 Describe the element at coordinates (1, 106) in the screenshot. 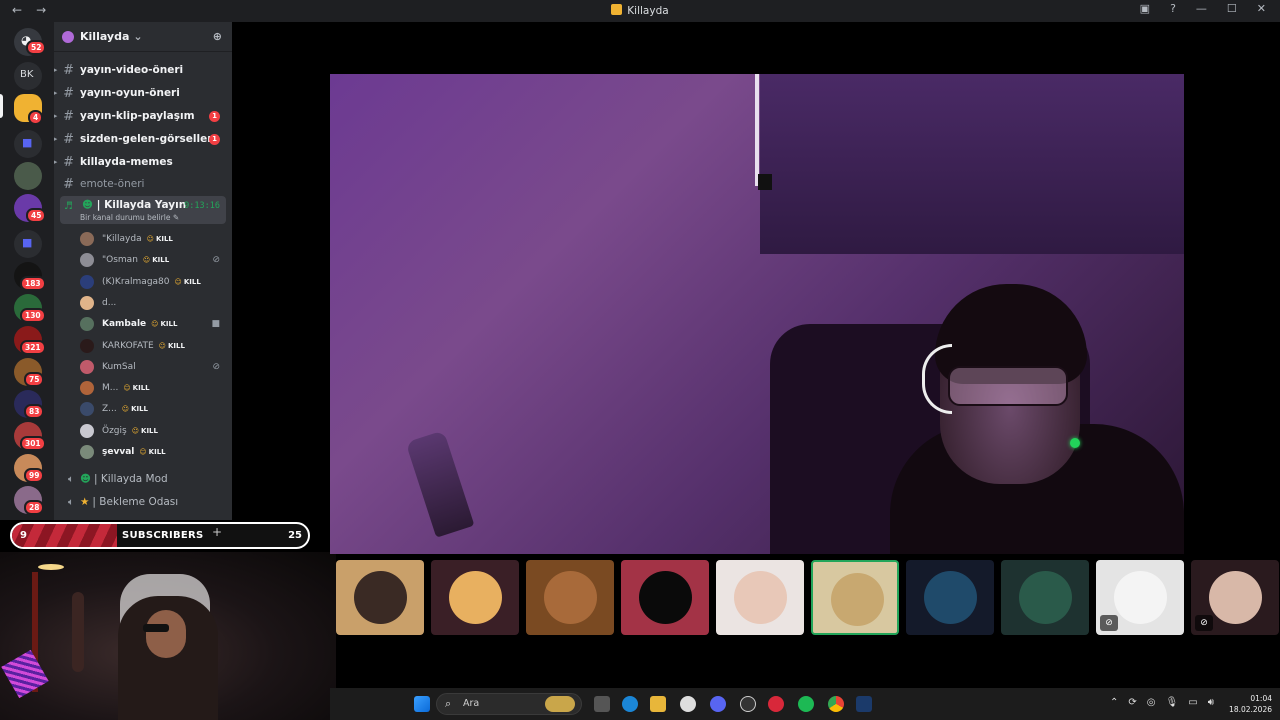

I see `selected-pill` at that location.